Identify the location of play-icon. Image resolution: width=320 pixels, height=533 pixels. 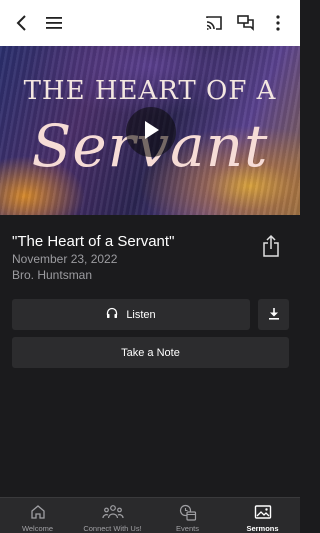
(151, 132).